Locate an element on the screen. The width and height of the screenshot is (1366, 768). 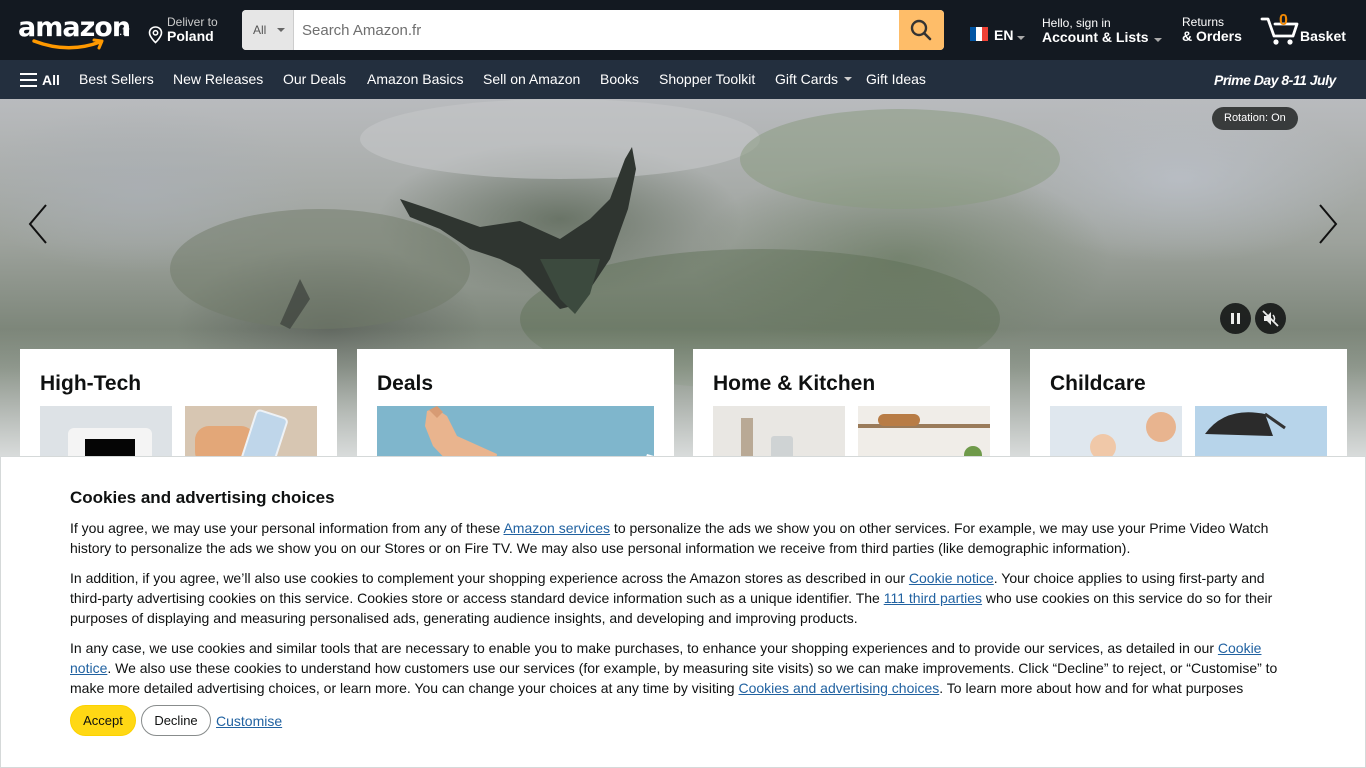
nav-link-shopper-toolkit: Shopper Toolkit is located at coordinates (707, 79).